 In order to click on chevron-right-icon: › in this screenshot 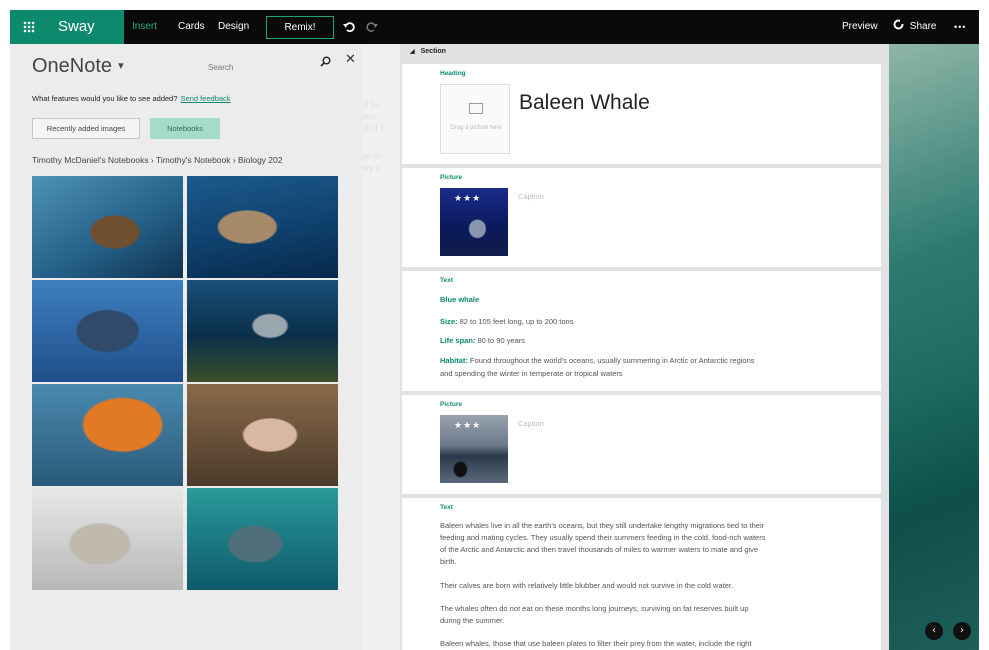, I will do `click(962, 631)`.